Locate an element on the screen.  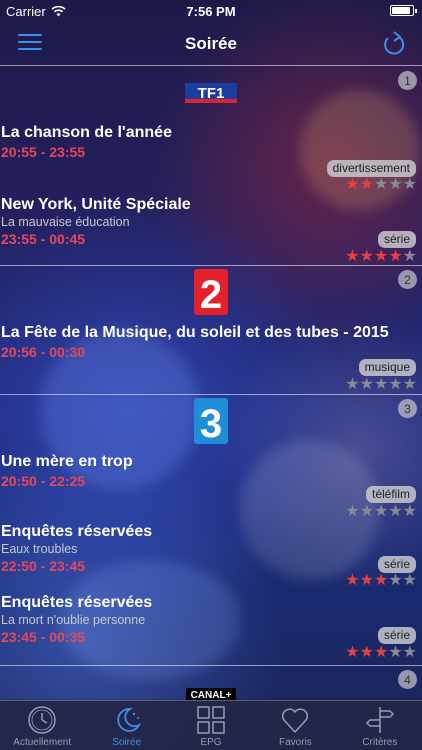
france2-logo-icon: 2 is located at coordinates (211, 292).